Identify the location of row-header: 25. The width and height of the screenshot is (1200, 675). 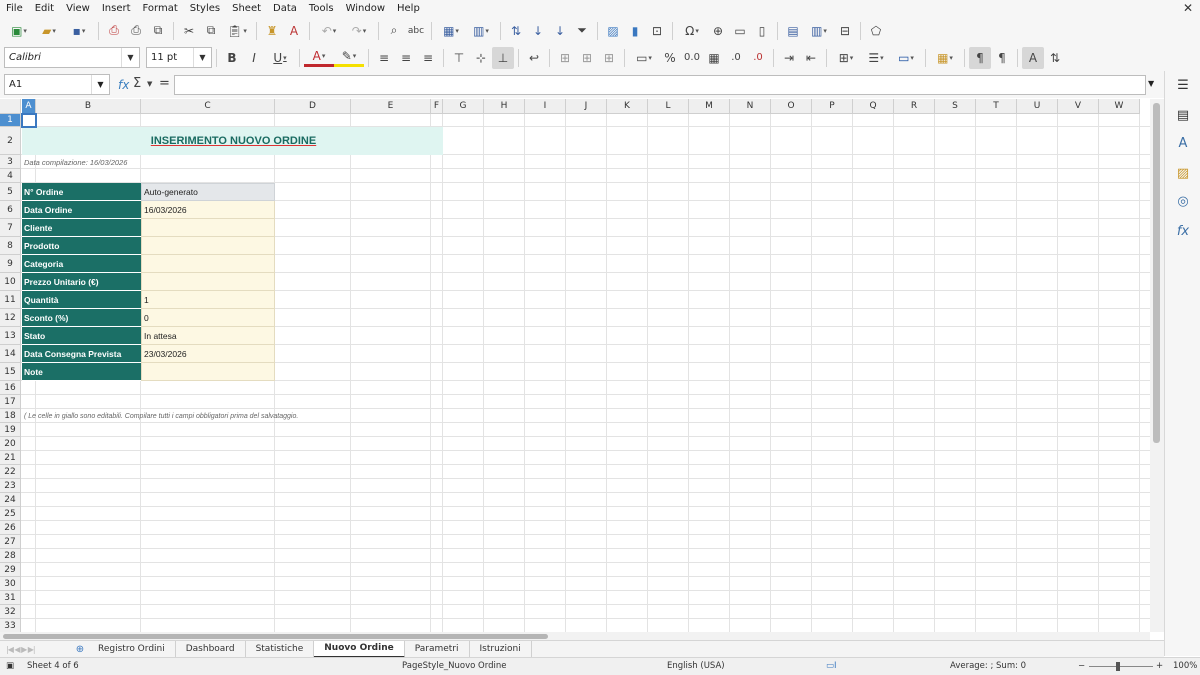
(10, 514).